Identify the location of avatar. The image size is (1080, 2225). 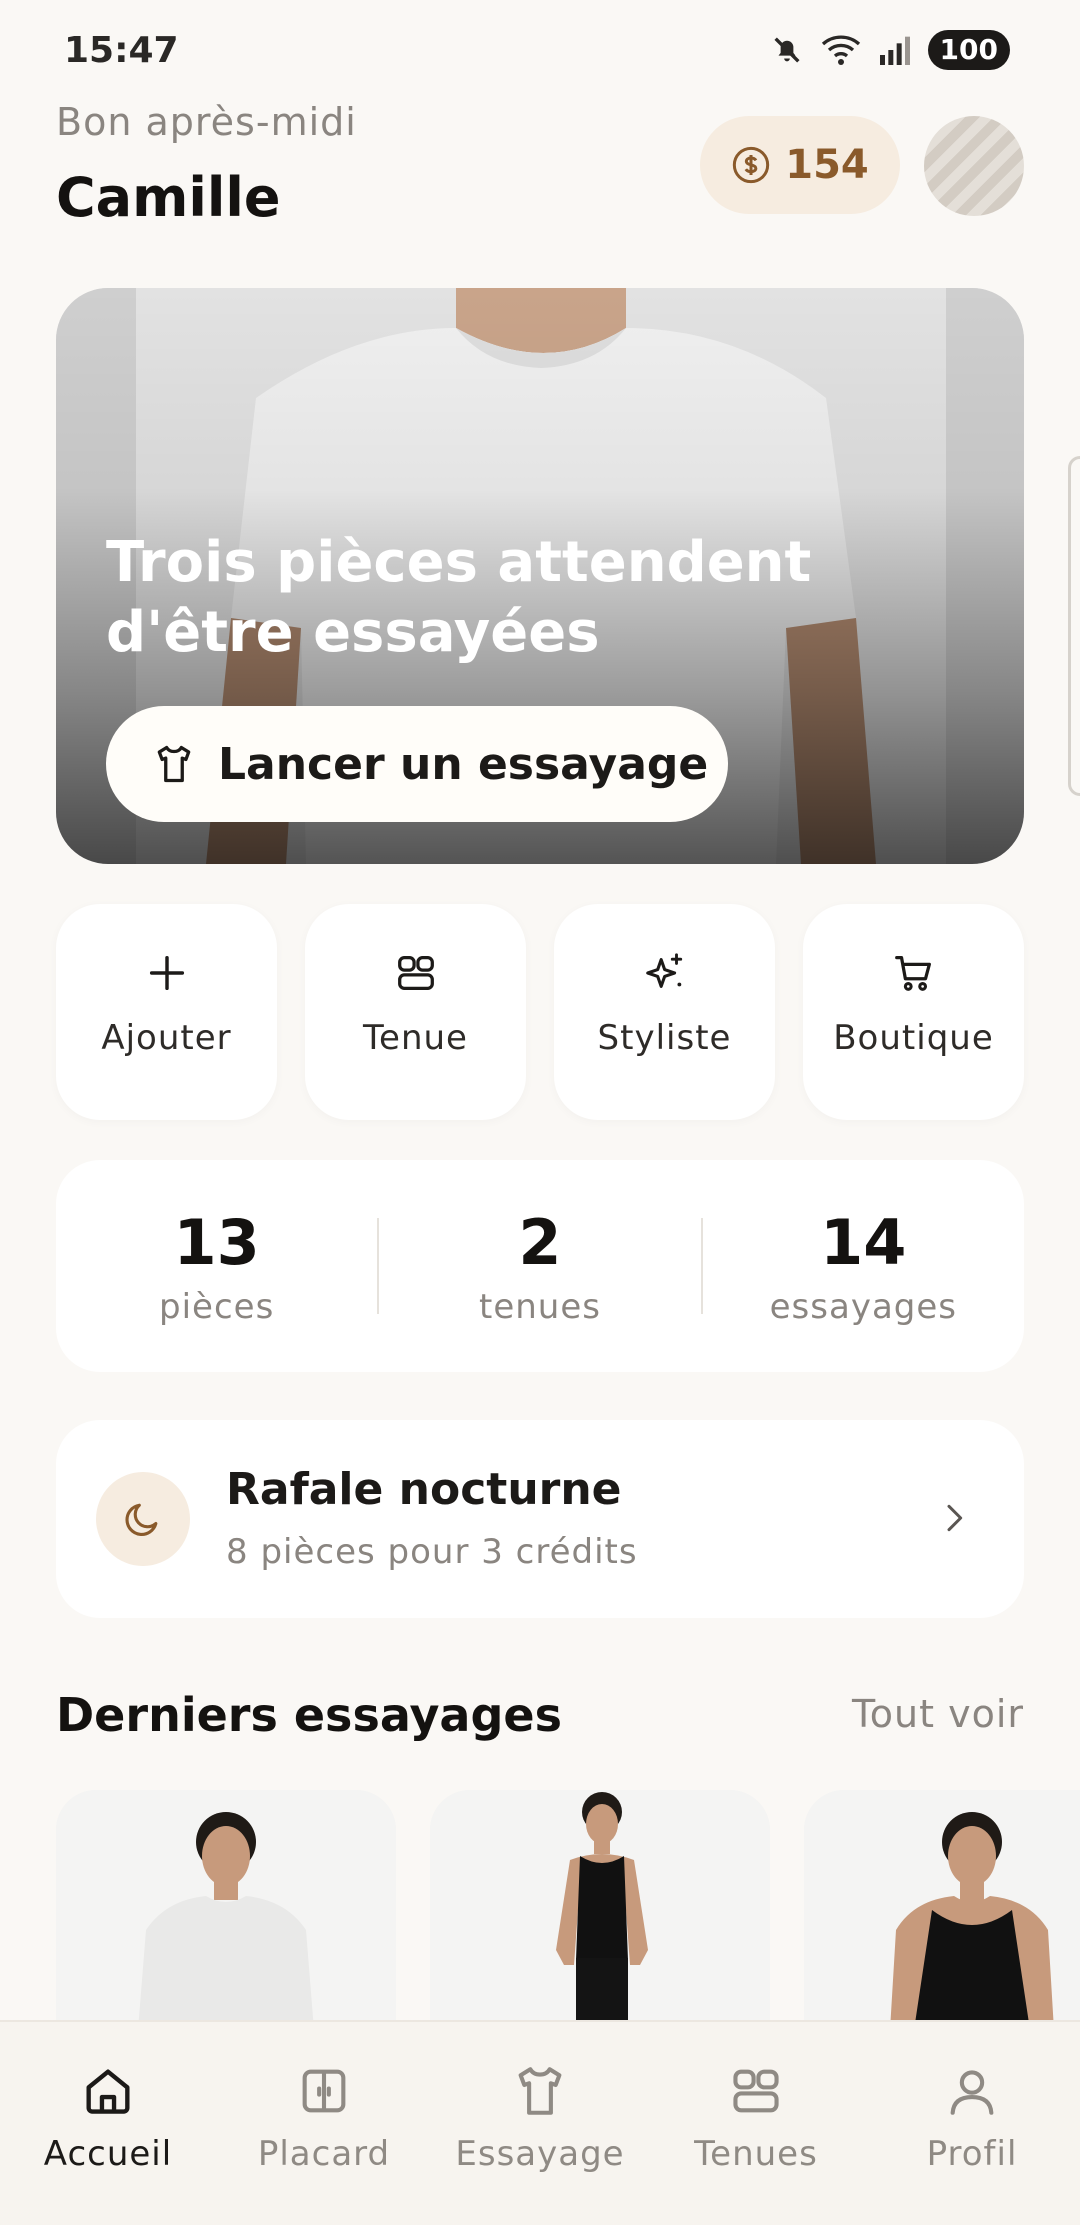
(974, 166).